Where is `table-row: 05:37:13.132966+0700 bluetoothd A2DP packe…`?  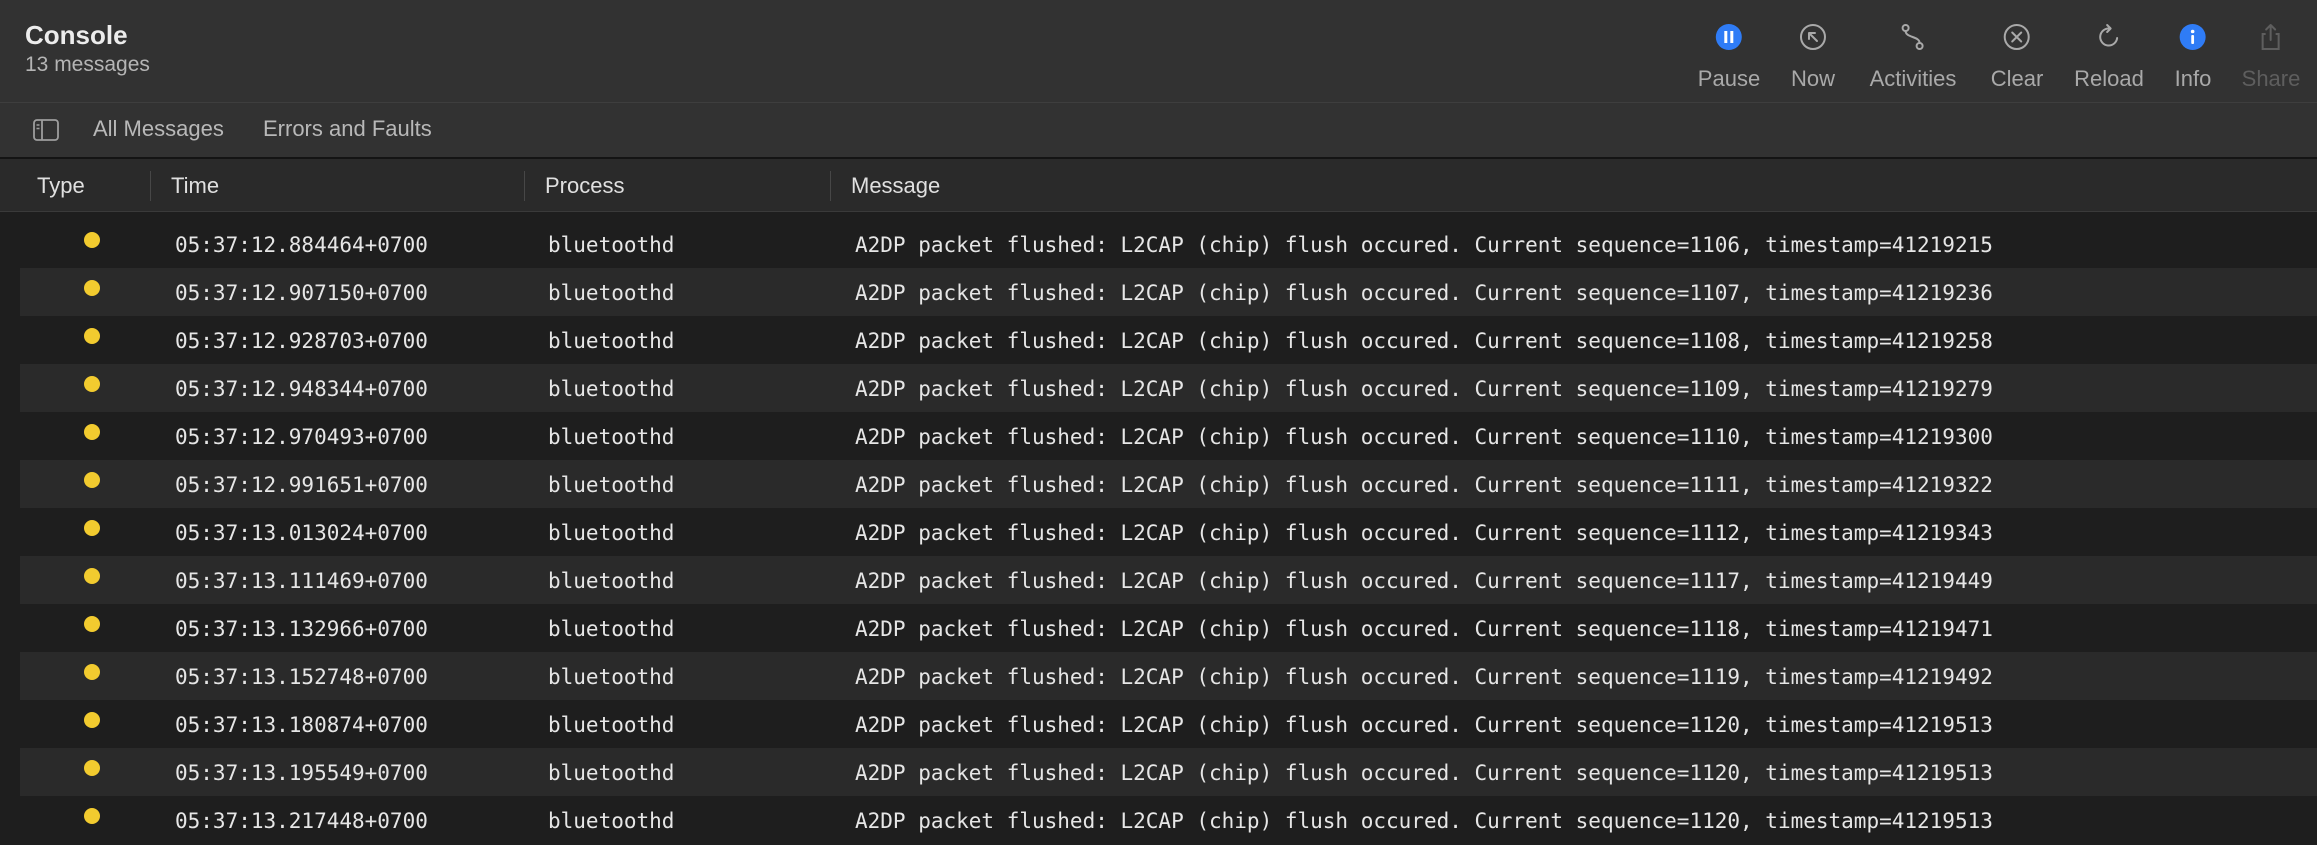
table-row: 05:37:13.132966+0700 bluetoothd A2DP packe… is located at coordinates (1168, 628).